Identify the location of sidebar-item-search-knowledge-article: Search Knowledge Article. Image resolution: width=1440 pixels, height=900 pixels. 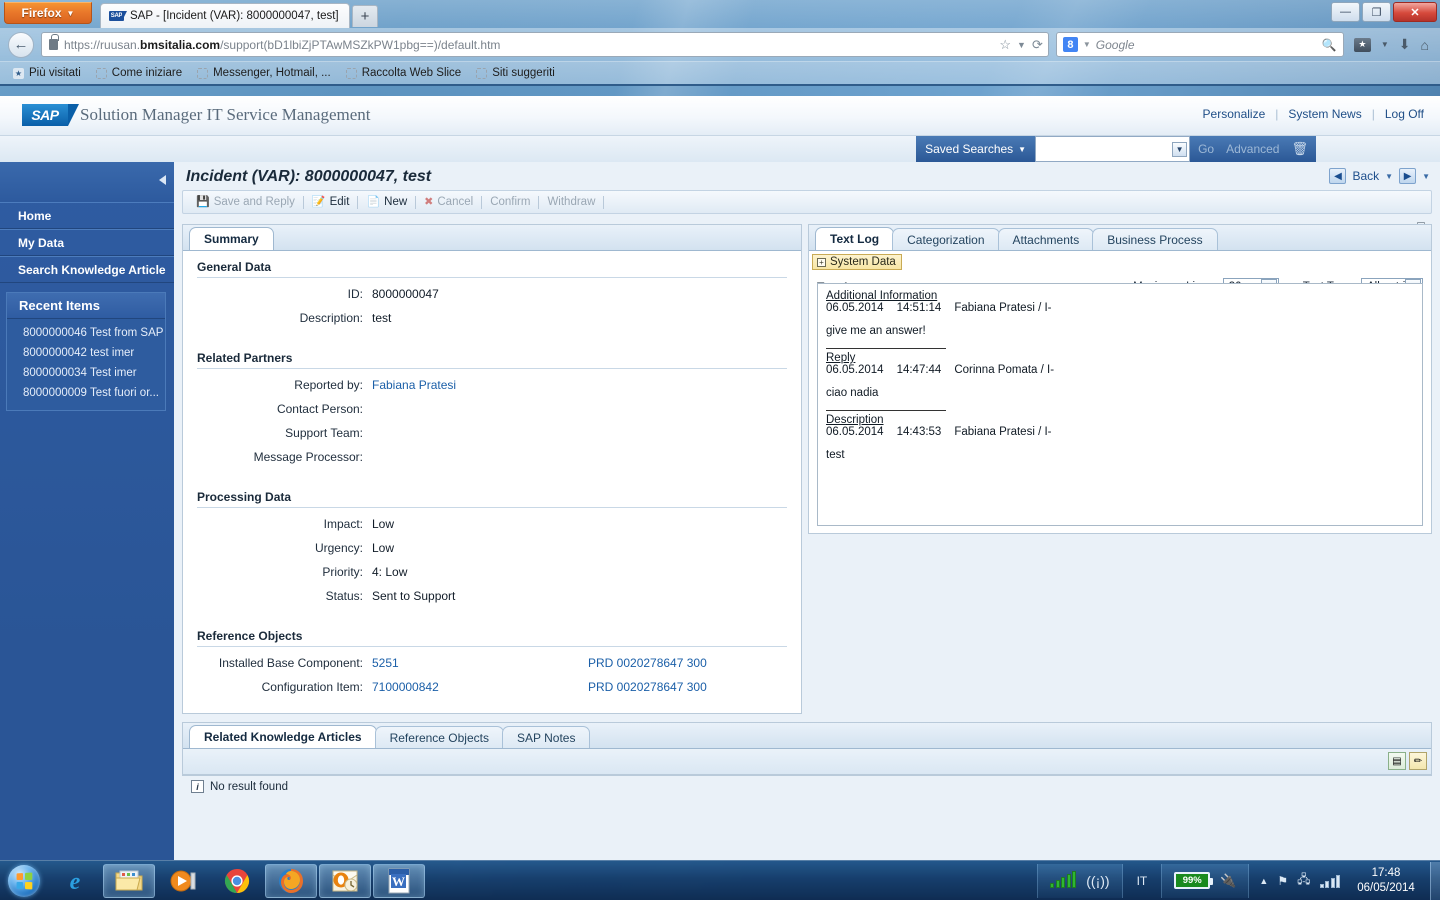
(87, 269).